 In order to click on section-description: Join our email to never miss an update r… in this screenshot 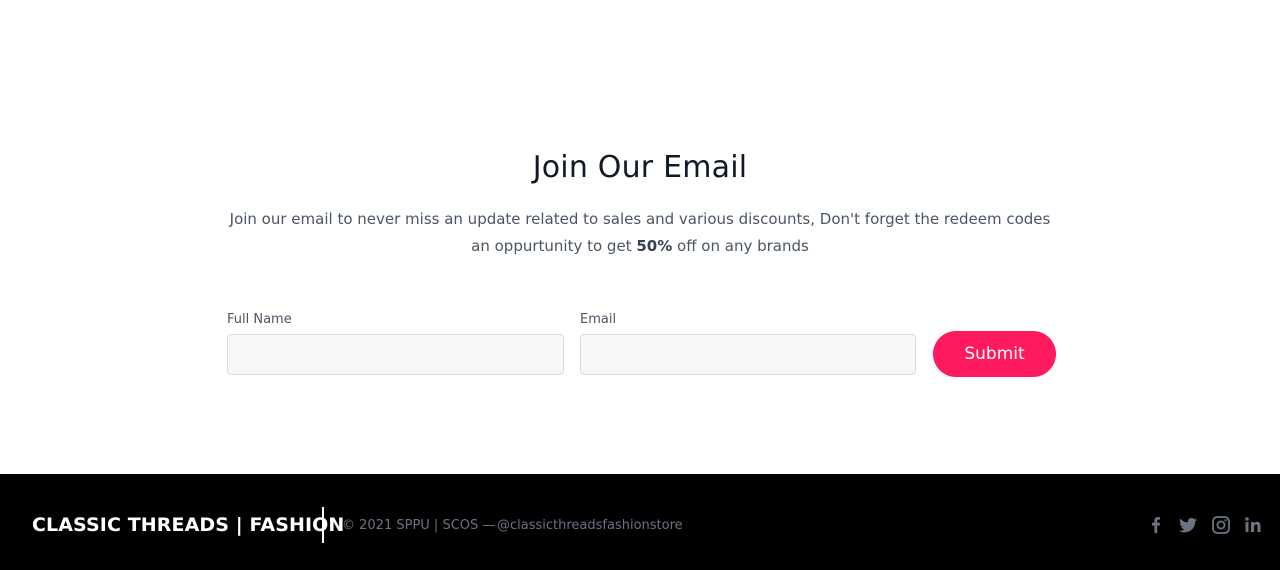, I will do `click(640, 233)`.